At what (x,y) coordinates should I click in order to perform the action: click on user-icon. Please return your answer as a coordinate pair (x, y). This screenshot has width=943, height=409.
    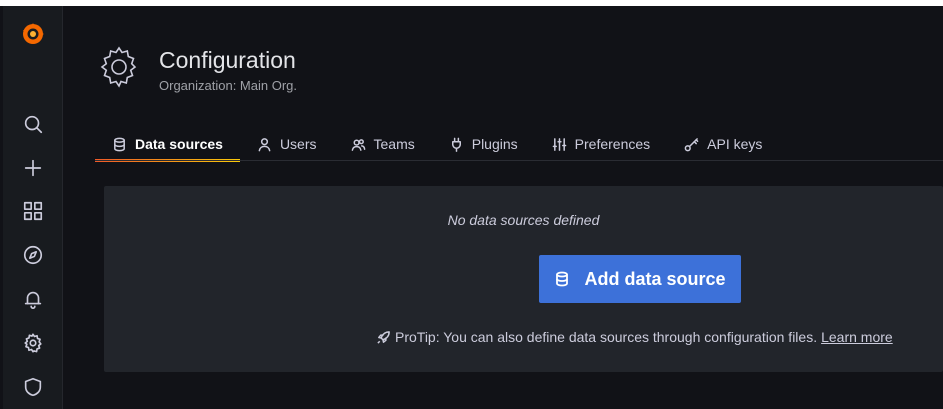
    Looking at the image, I should click on (264, 144).